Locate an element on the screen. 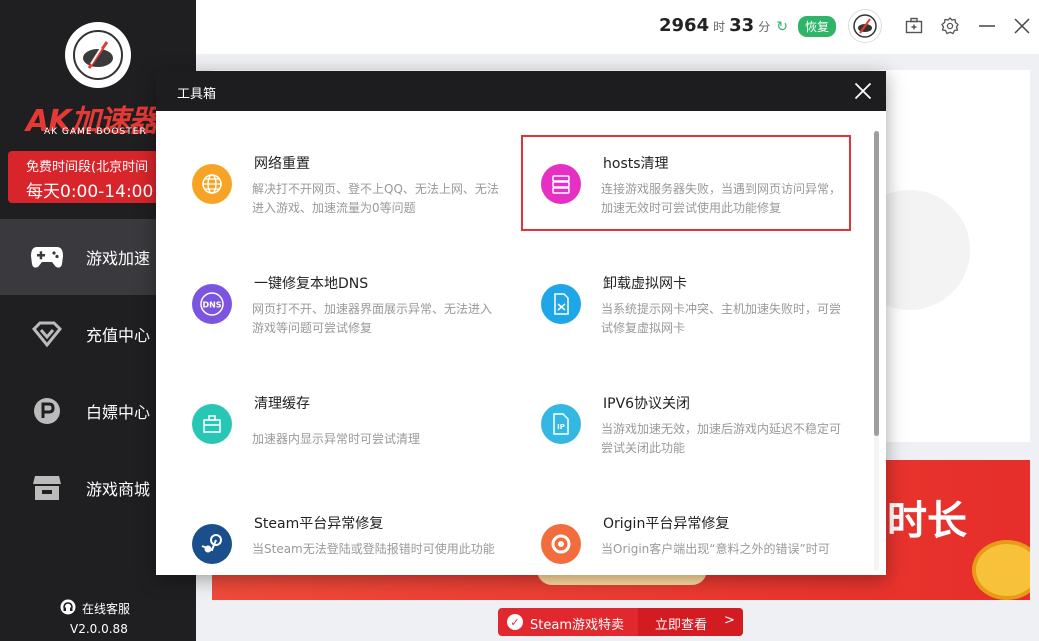  top-bar: 2964 时 33 分 ↻ 恢复 is located at coordinates (617, 27).